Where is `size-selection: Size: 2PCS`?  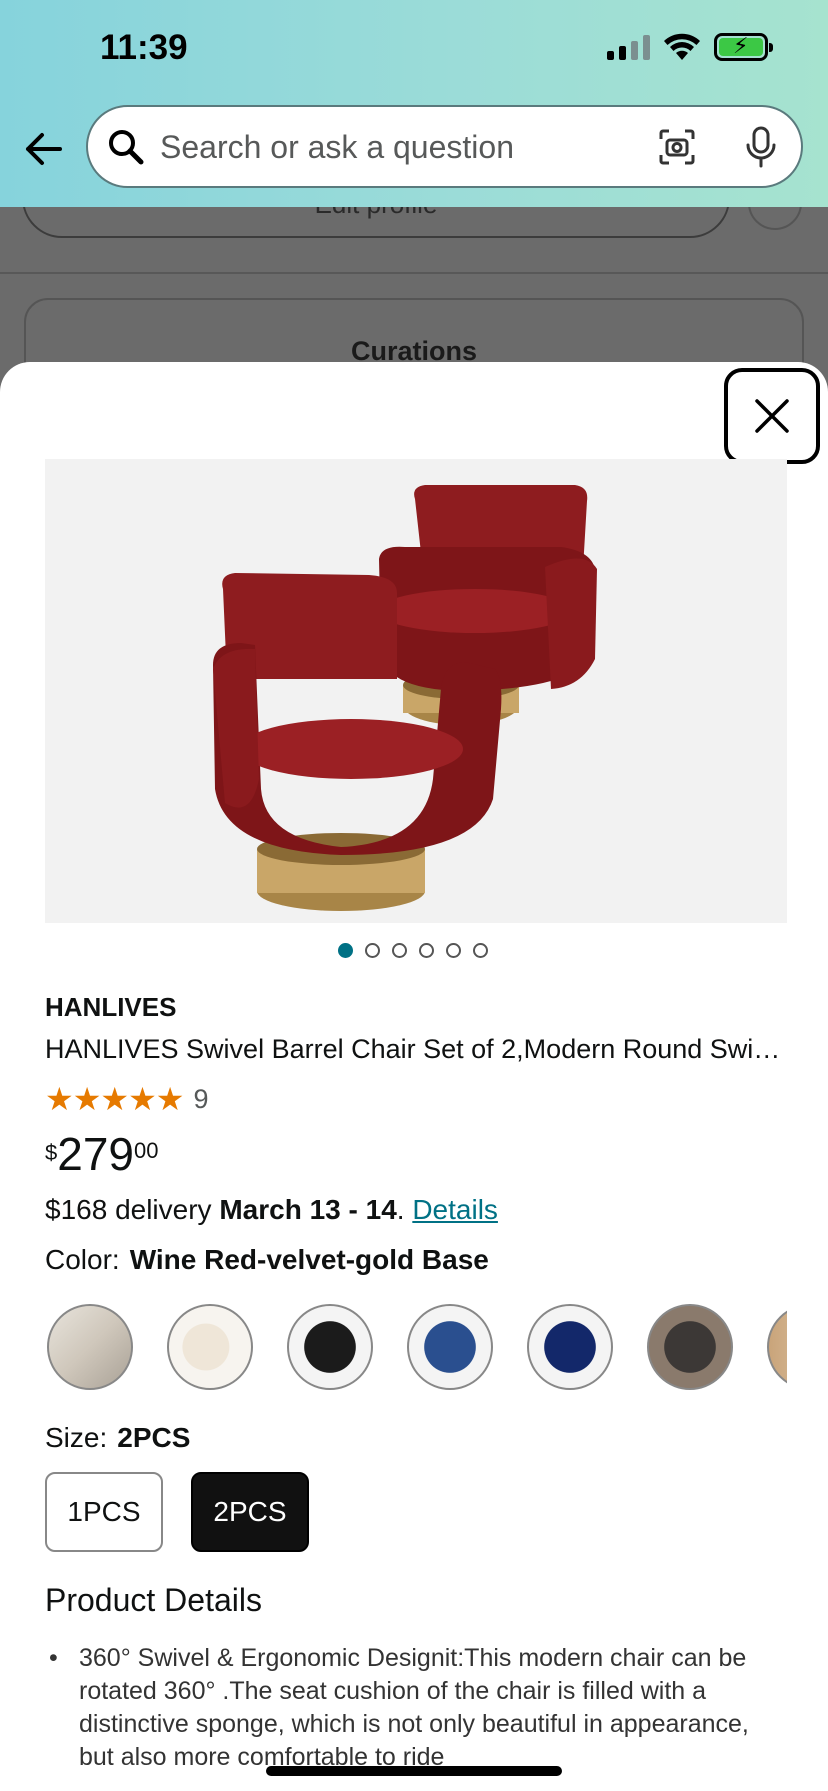 size-selection: Size: 2PCS is located at coordinates (117, 1438).